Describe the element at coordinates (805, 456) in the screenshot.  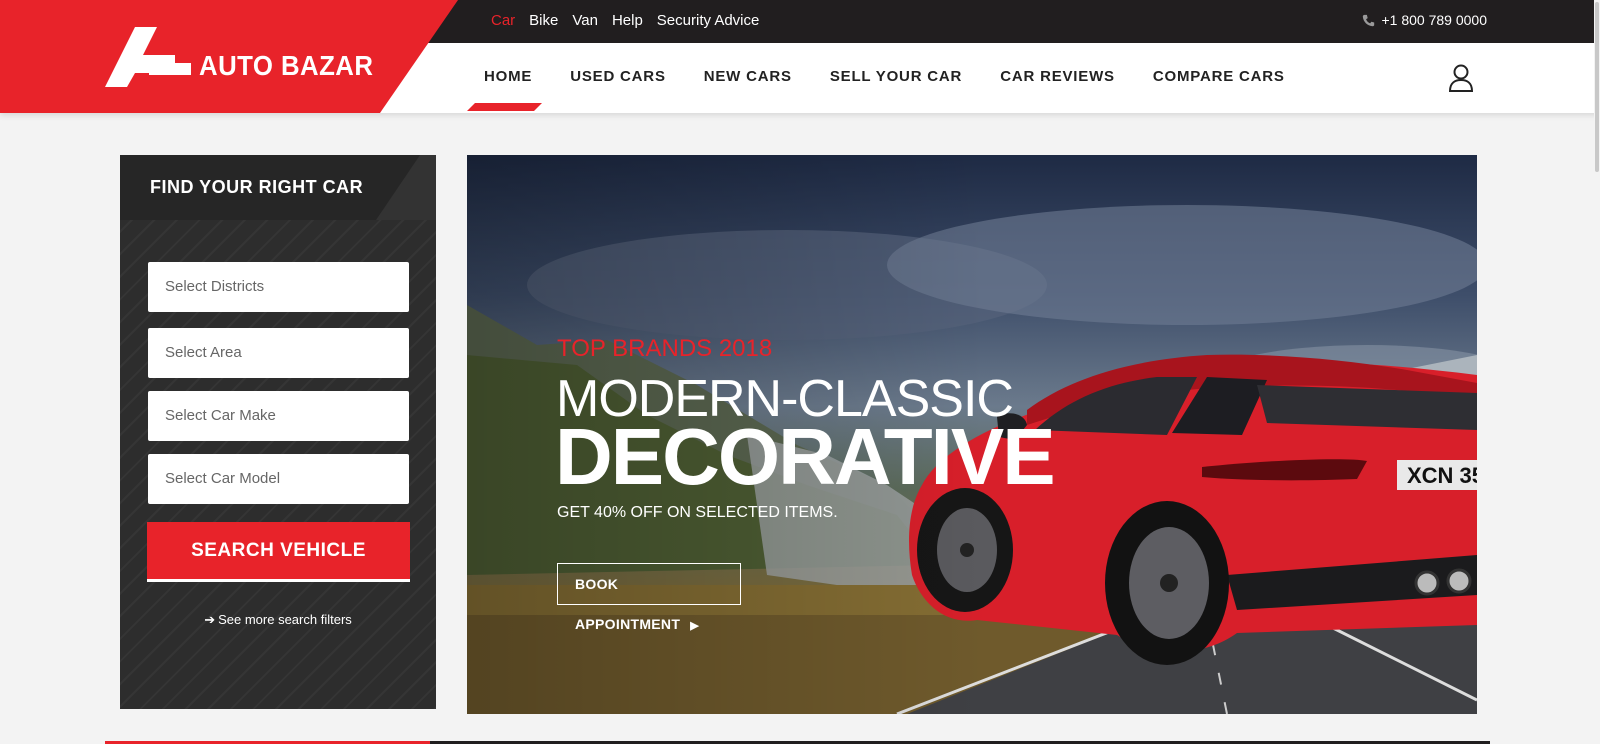
I see `hero-title-line2: DECORATIVE` at that location.